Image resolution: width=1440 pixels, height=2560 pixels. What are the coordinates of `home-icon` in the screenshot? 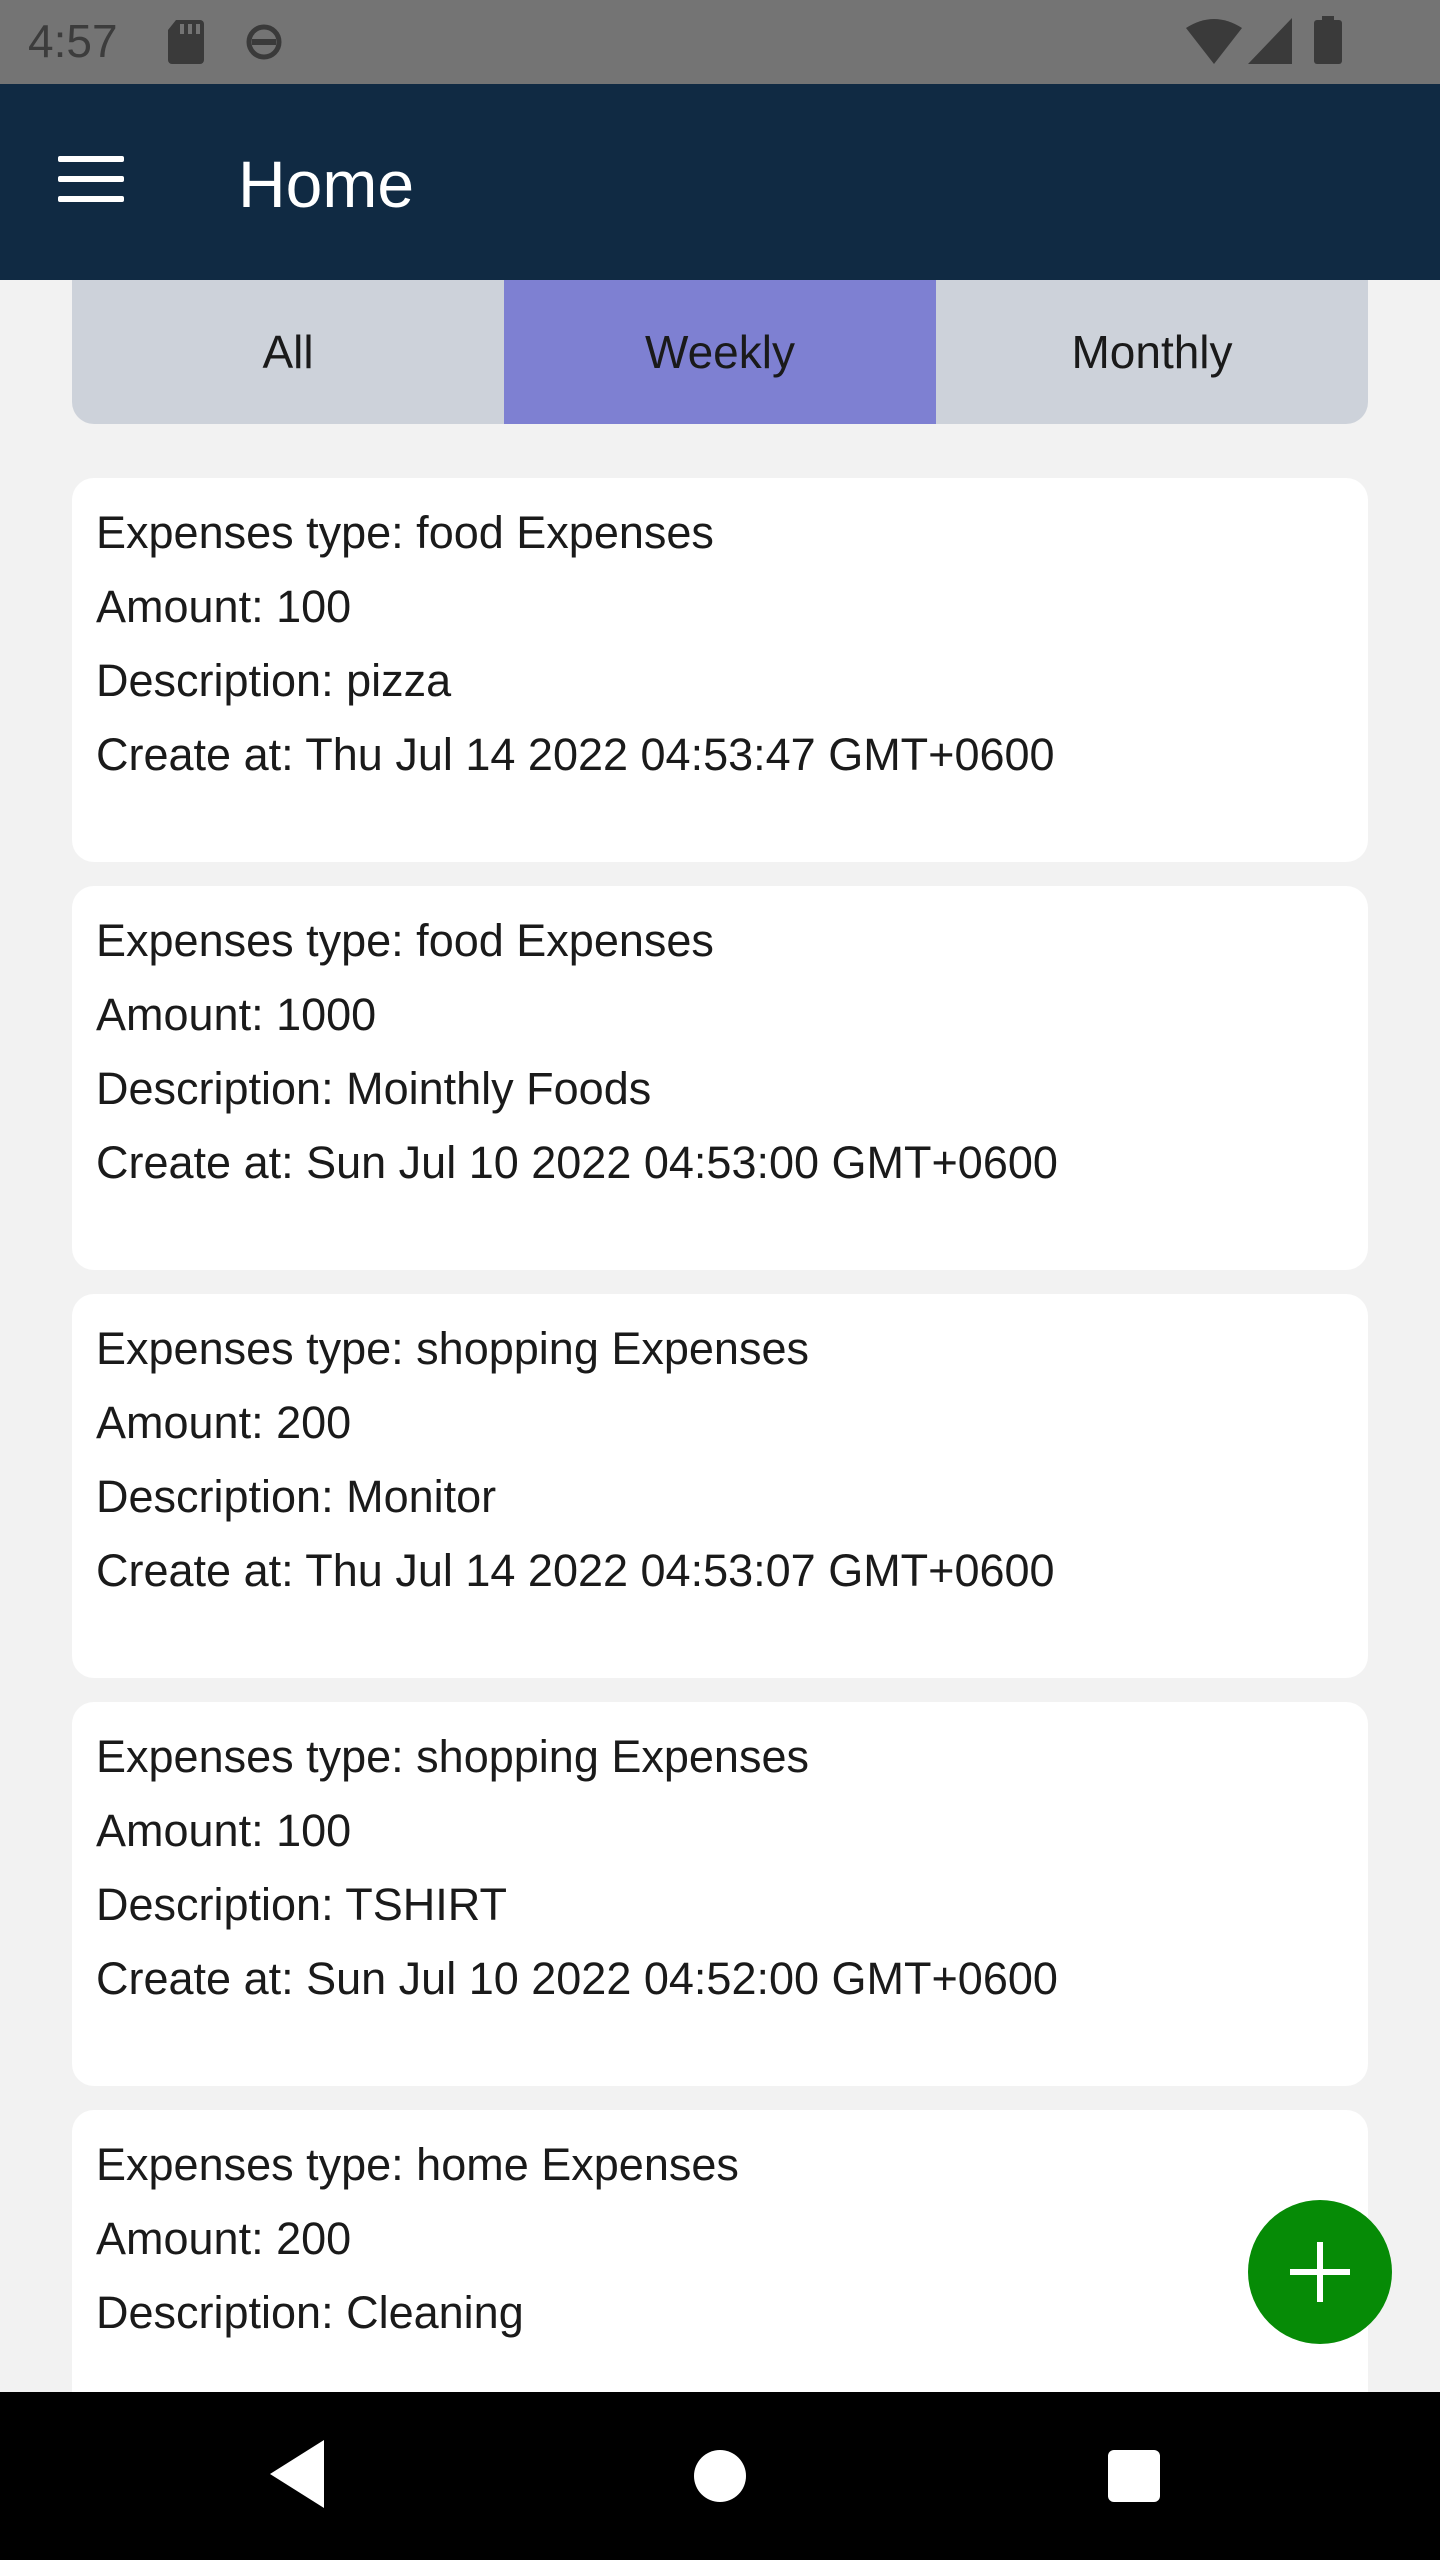 It's located at (720, 2476).